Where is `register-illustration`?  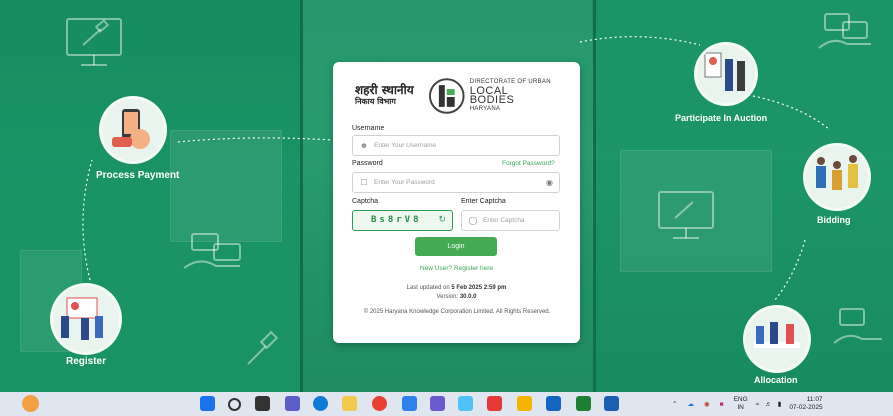 register-illustration is located at coordinates (86, 319).